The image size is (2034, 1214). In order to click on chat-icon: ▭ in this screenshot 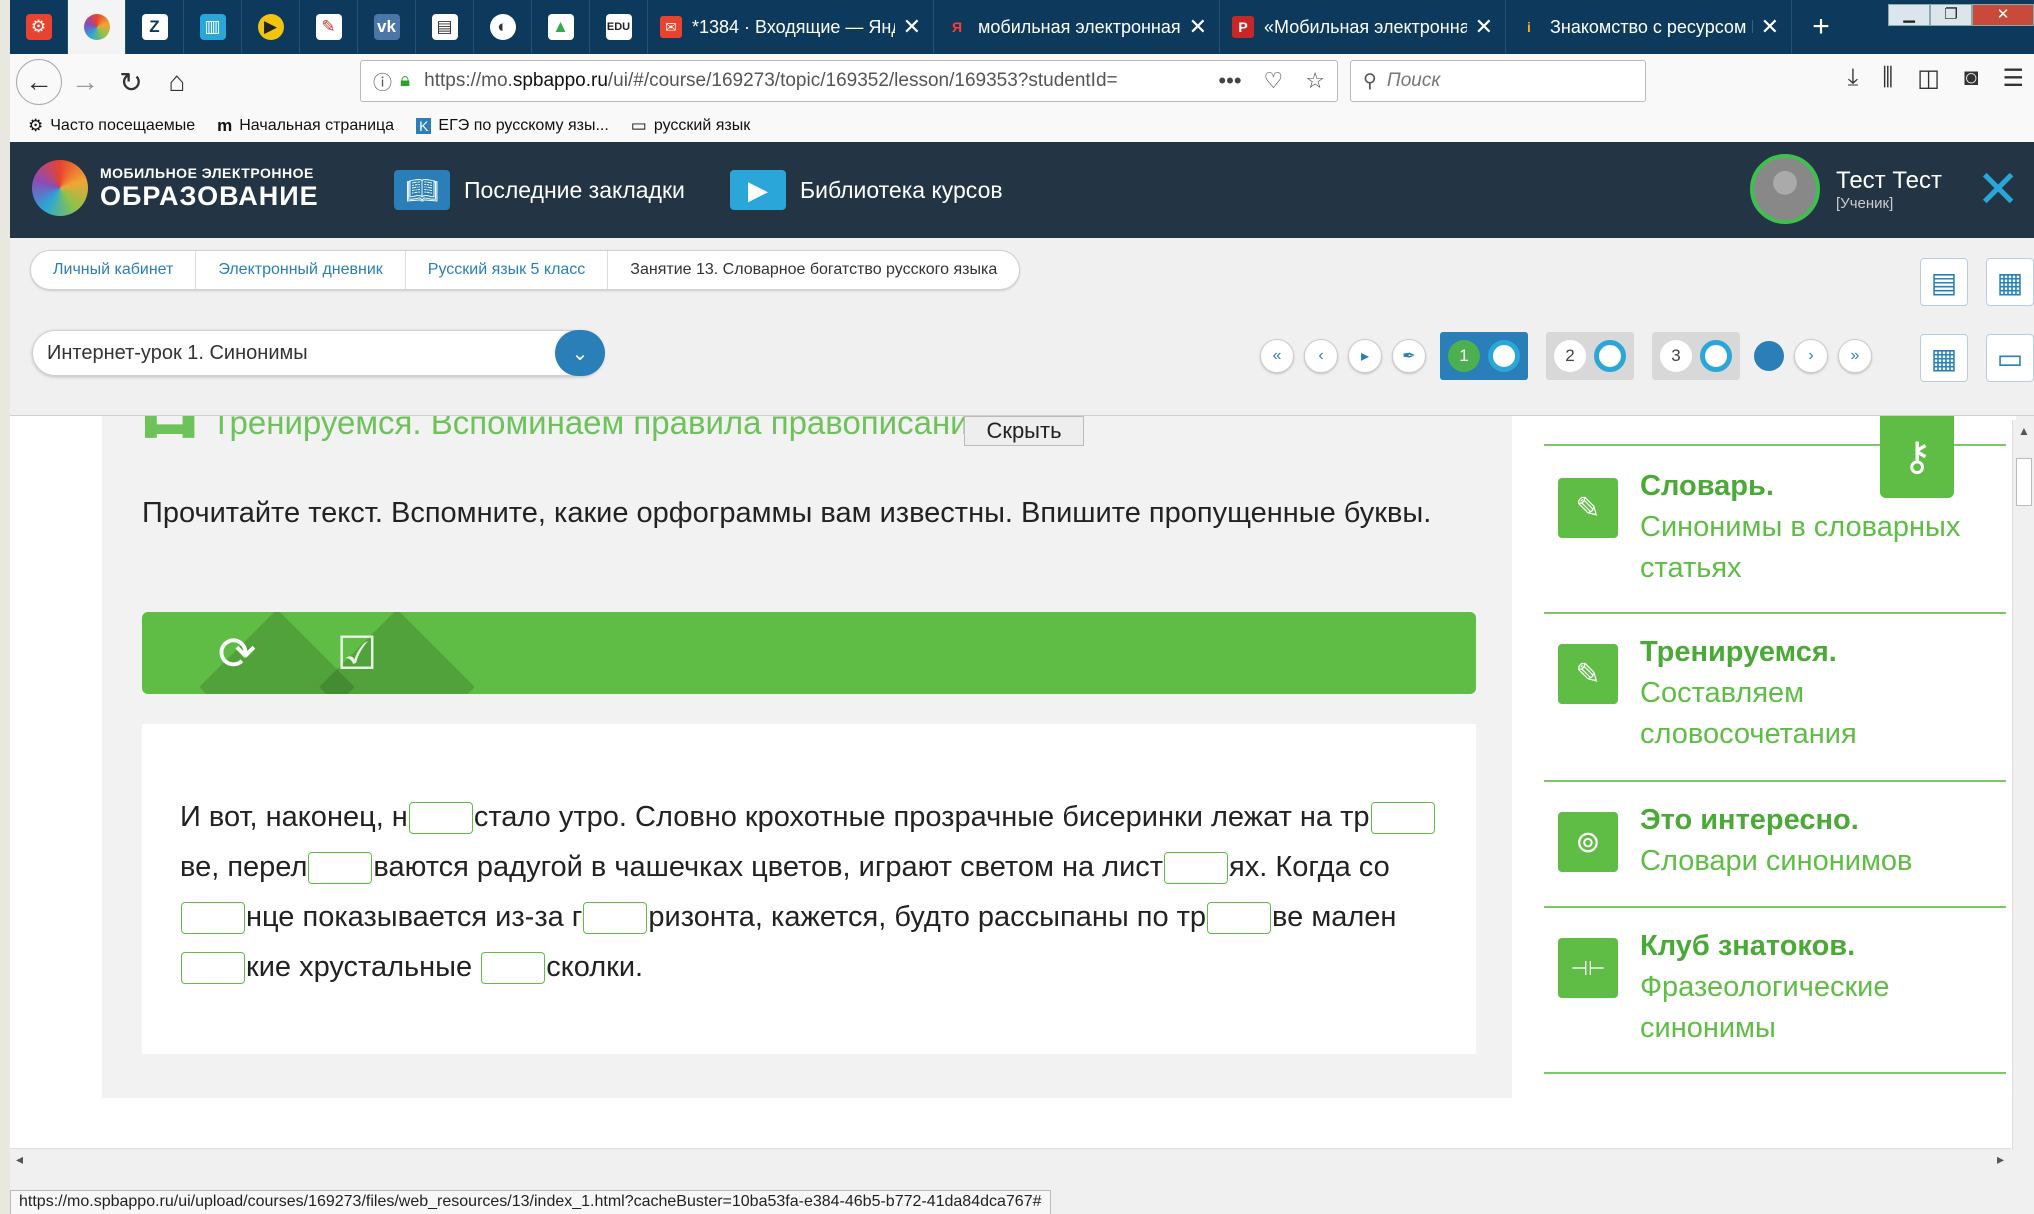, I will do `click(2010, 358)`.